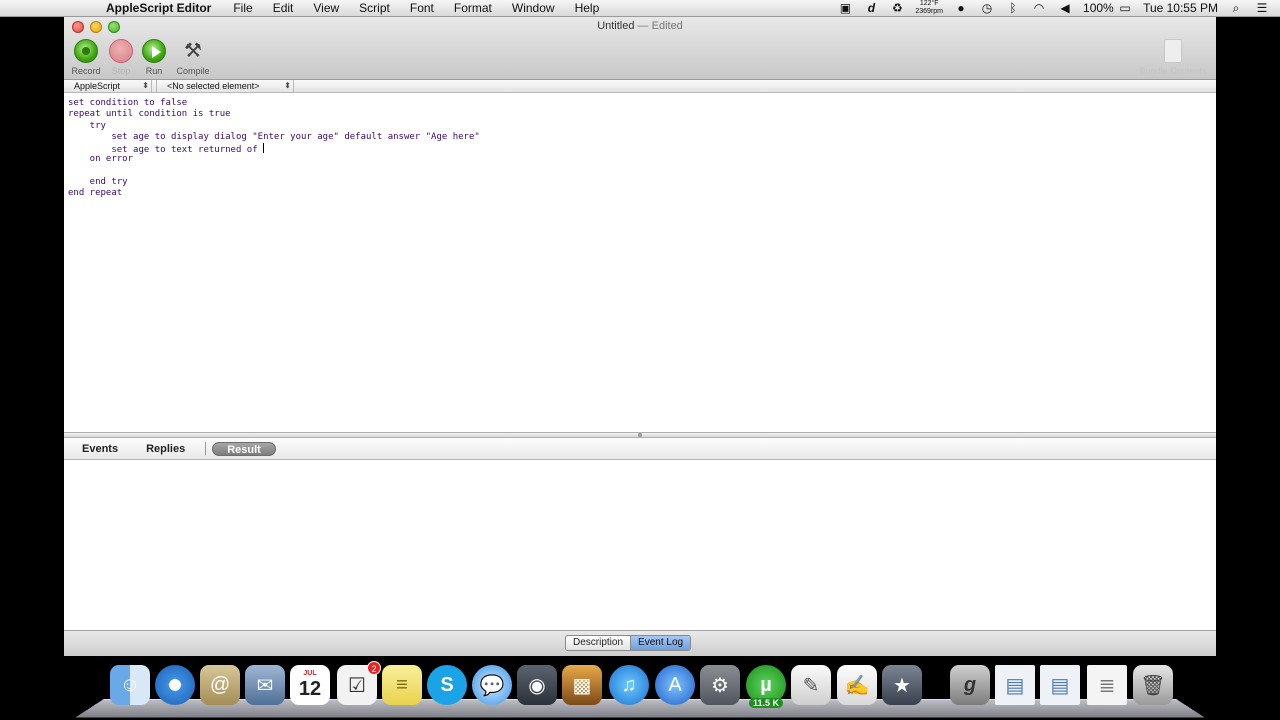 This screenshot has width=1280, height=720. I want to click on code-line: repeat until condition is true, so click(149, 114).